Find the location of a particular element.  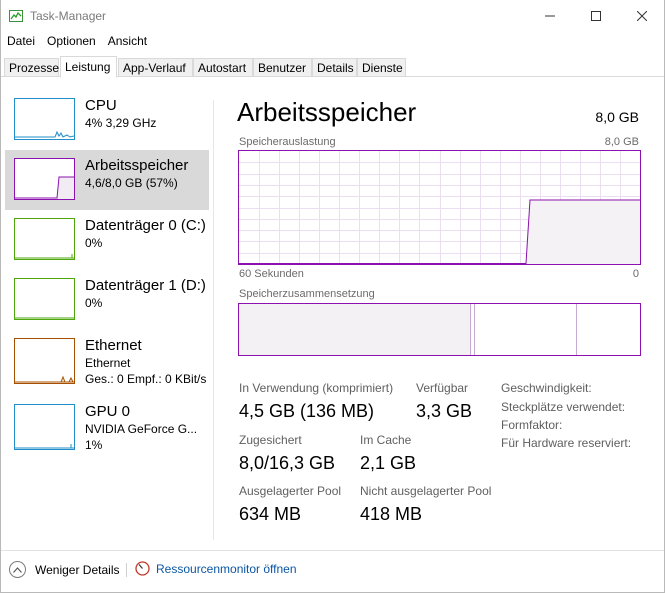

tab-autostart: Autostart is located at coordinates (223, 67).